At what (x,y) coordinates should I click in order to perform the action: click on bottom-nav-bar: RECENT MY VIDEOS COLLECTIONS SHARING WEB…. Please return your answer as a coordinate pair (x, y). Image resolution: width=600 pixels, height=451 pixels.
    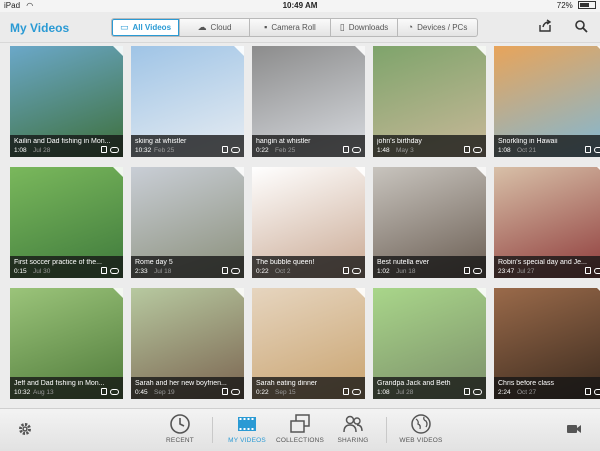
    Looking at the image, I should click on (300, 429).